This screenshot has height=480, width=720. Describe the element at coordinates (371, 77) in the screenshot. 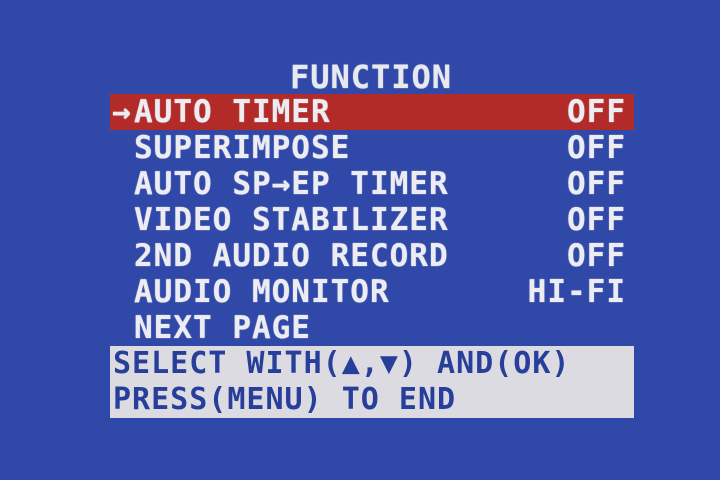

I see `menu-title: FUNCTION` at that location.